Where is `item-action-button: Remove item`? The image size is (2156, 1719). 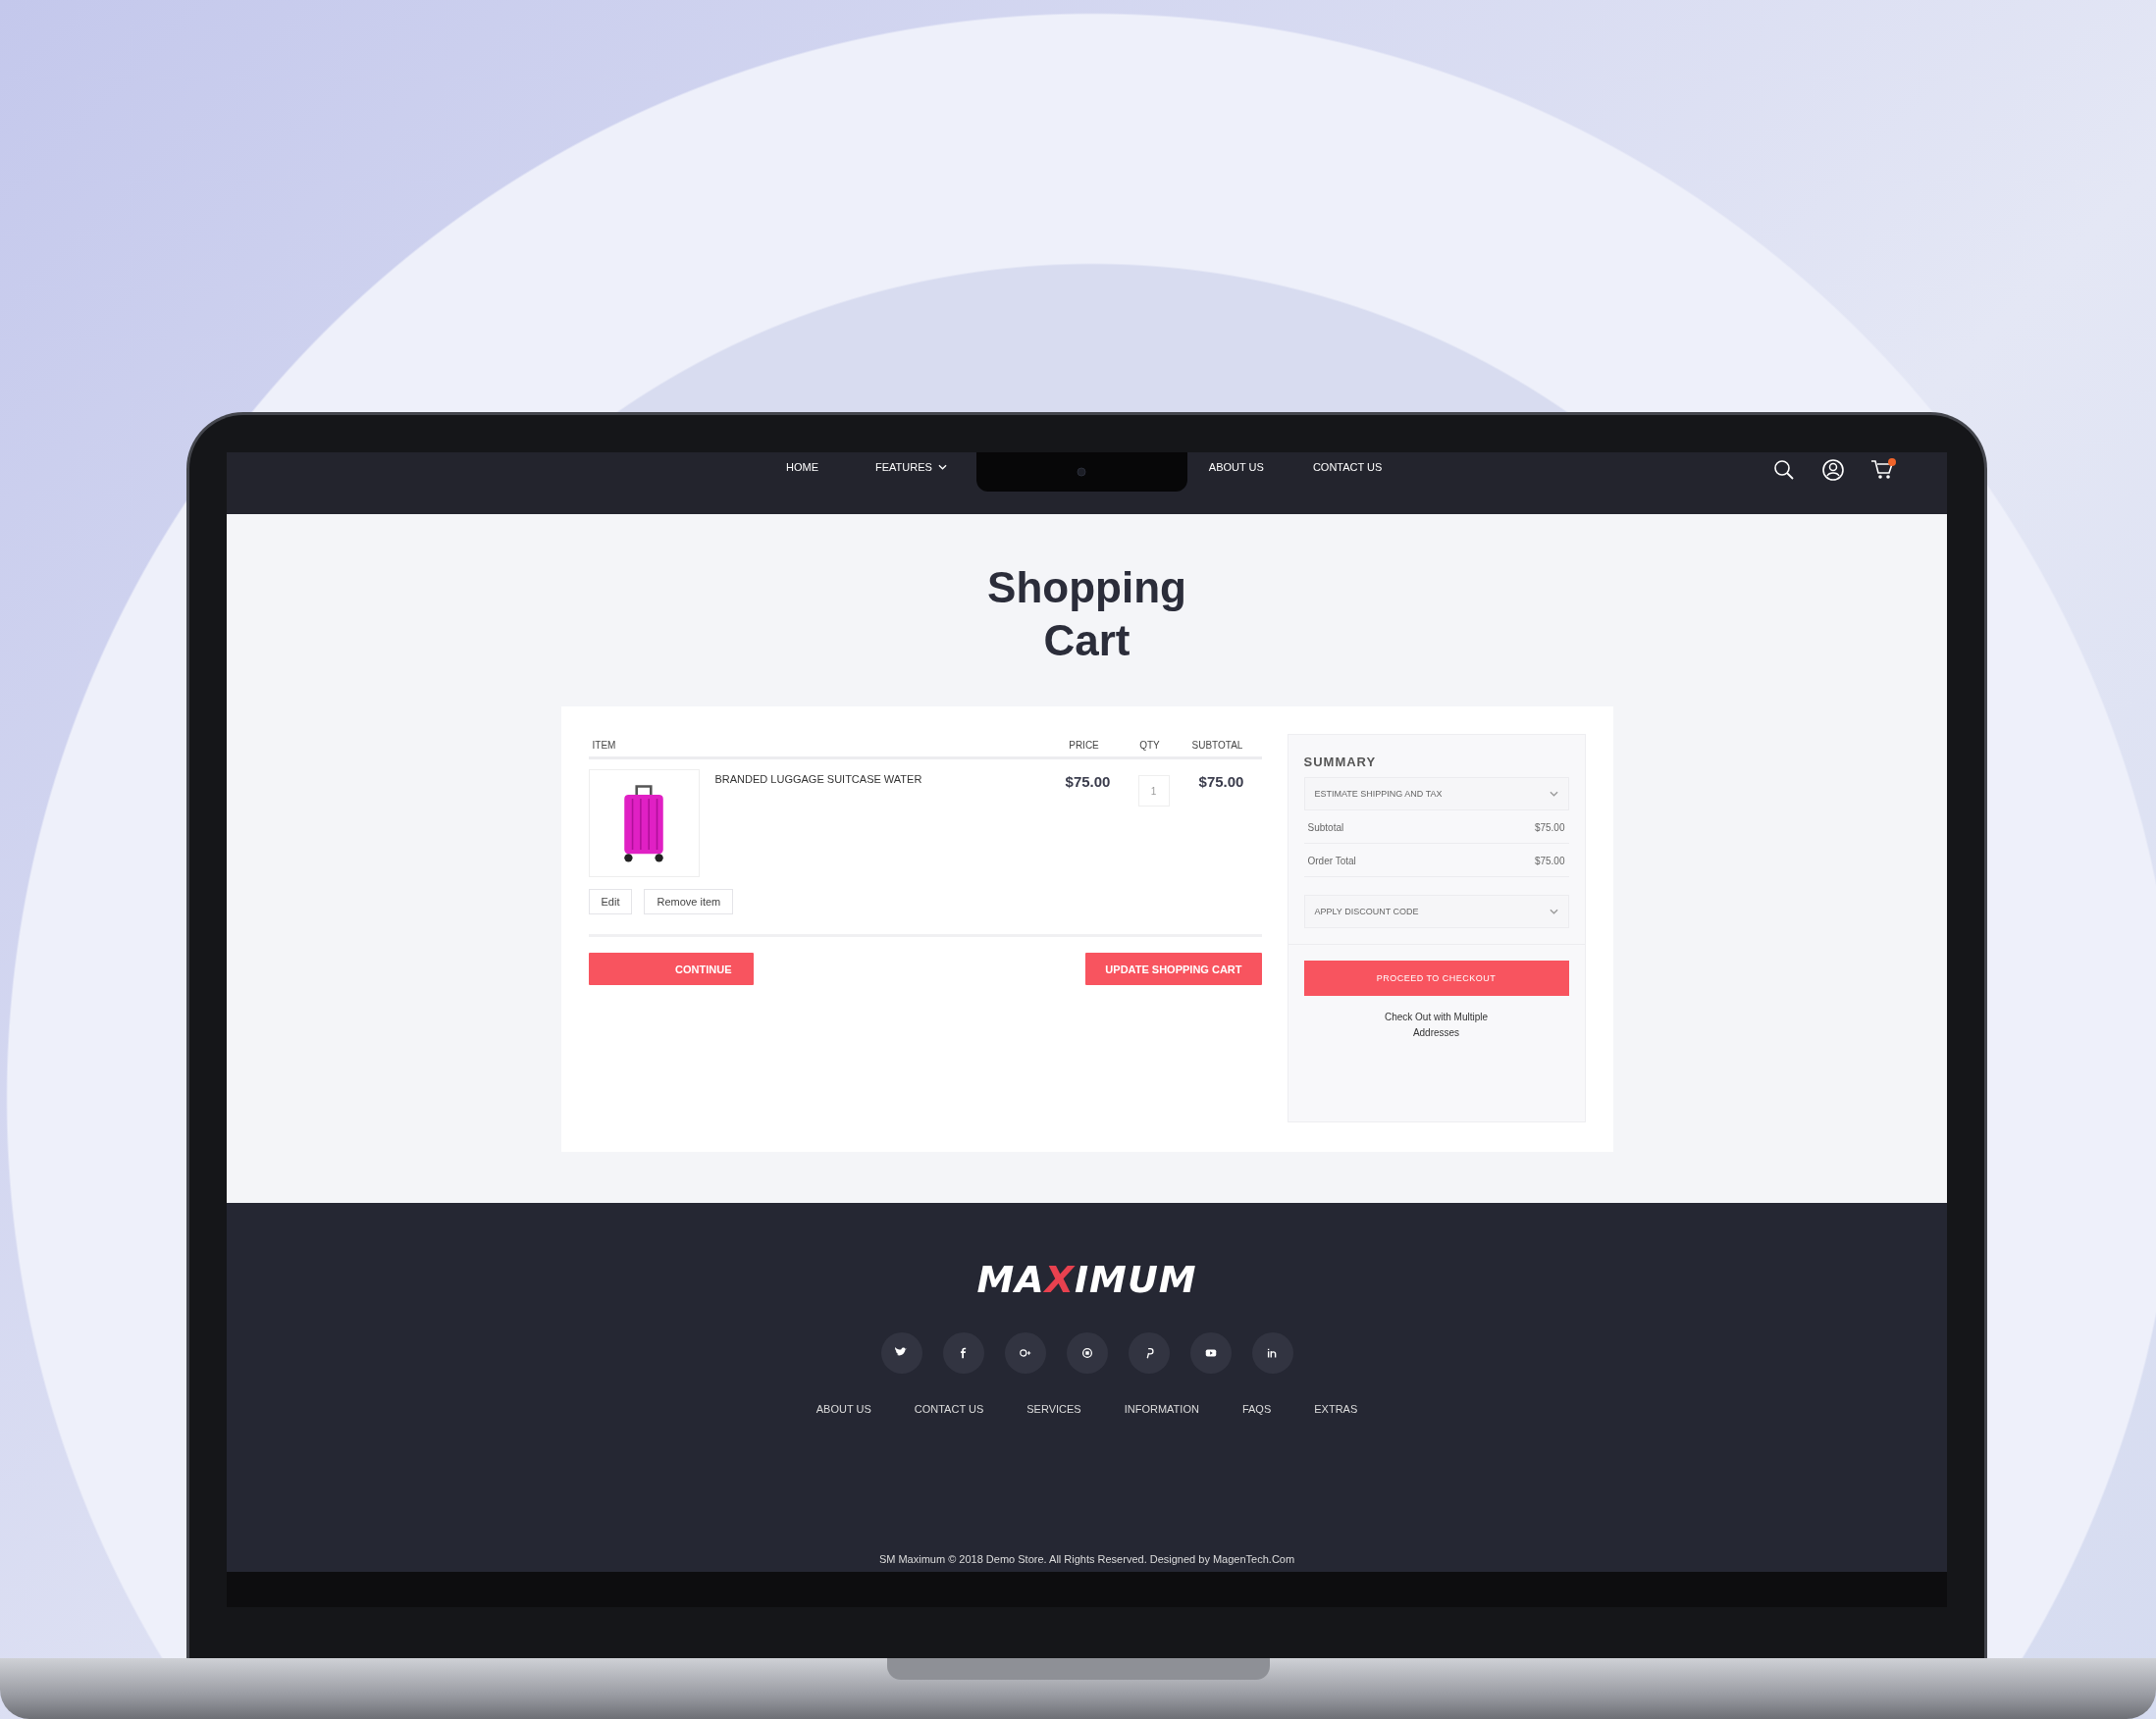
item-action-button: Remove item is located at coordinates (689, 902).